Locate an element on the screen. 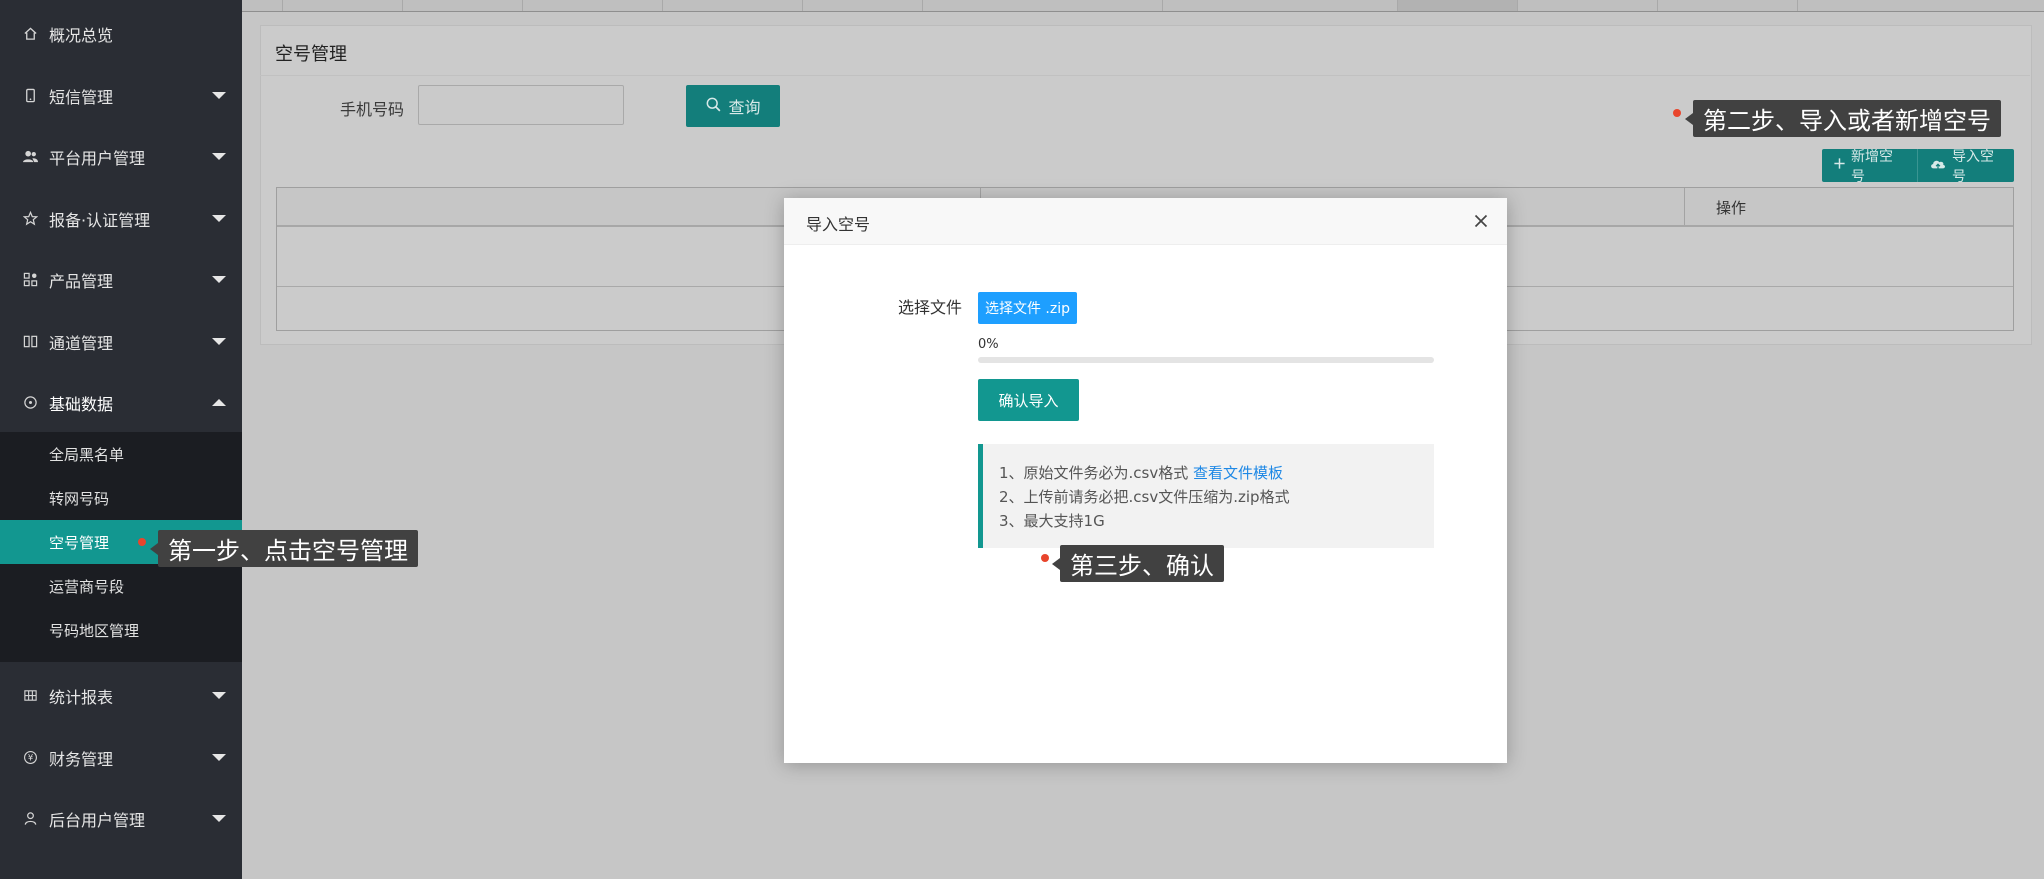  import-empty-number-button: 导入空号 is located at coordinates (1966, 167).